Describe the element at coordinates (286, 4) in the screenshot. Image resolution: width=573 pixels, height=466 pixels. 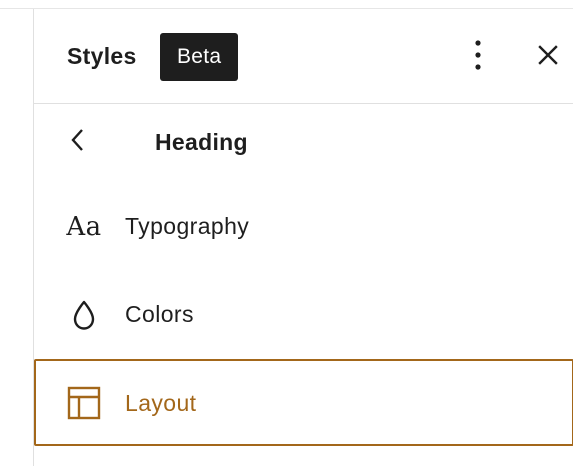
I see `top-divider` at that location.